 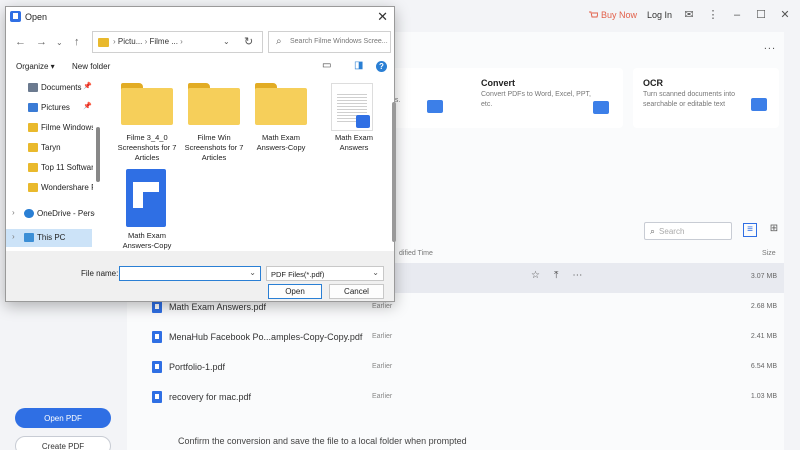 What do you see at coordinates (148, 41) in the screenshot?
I see `breadcrumb: › Pictu... › Filme ... ›` at bounding box center [148, 41].